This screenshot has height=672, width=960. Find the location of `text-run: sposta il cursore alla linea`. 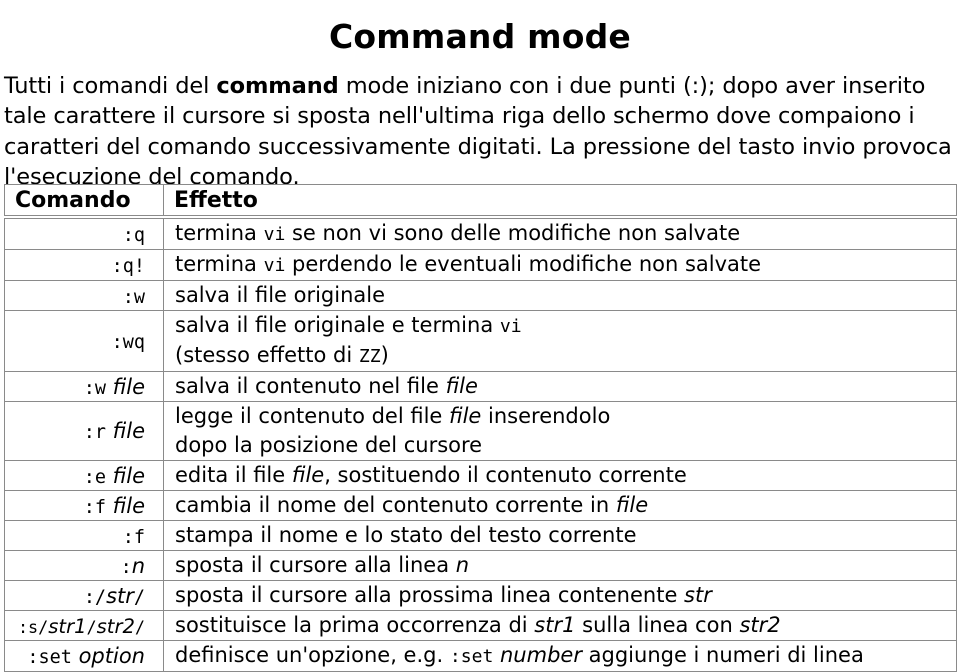

text-run: sposta il cursore alla linea is located at coordinates (315, 565).